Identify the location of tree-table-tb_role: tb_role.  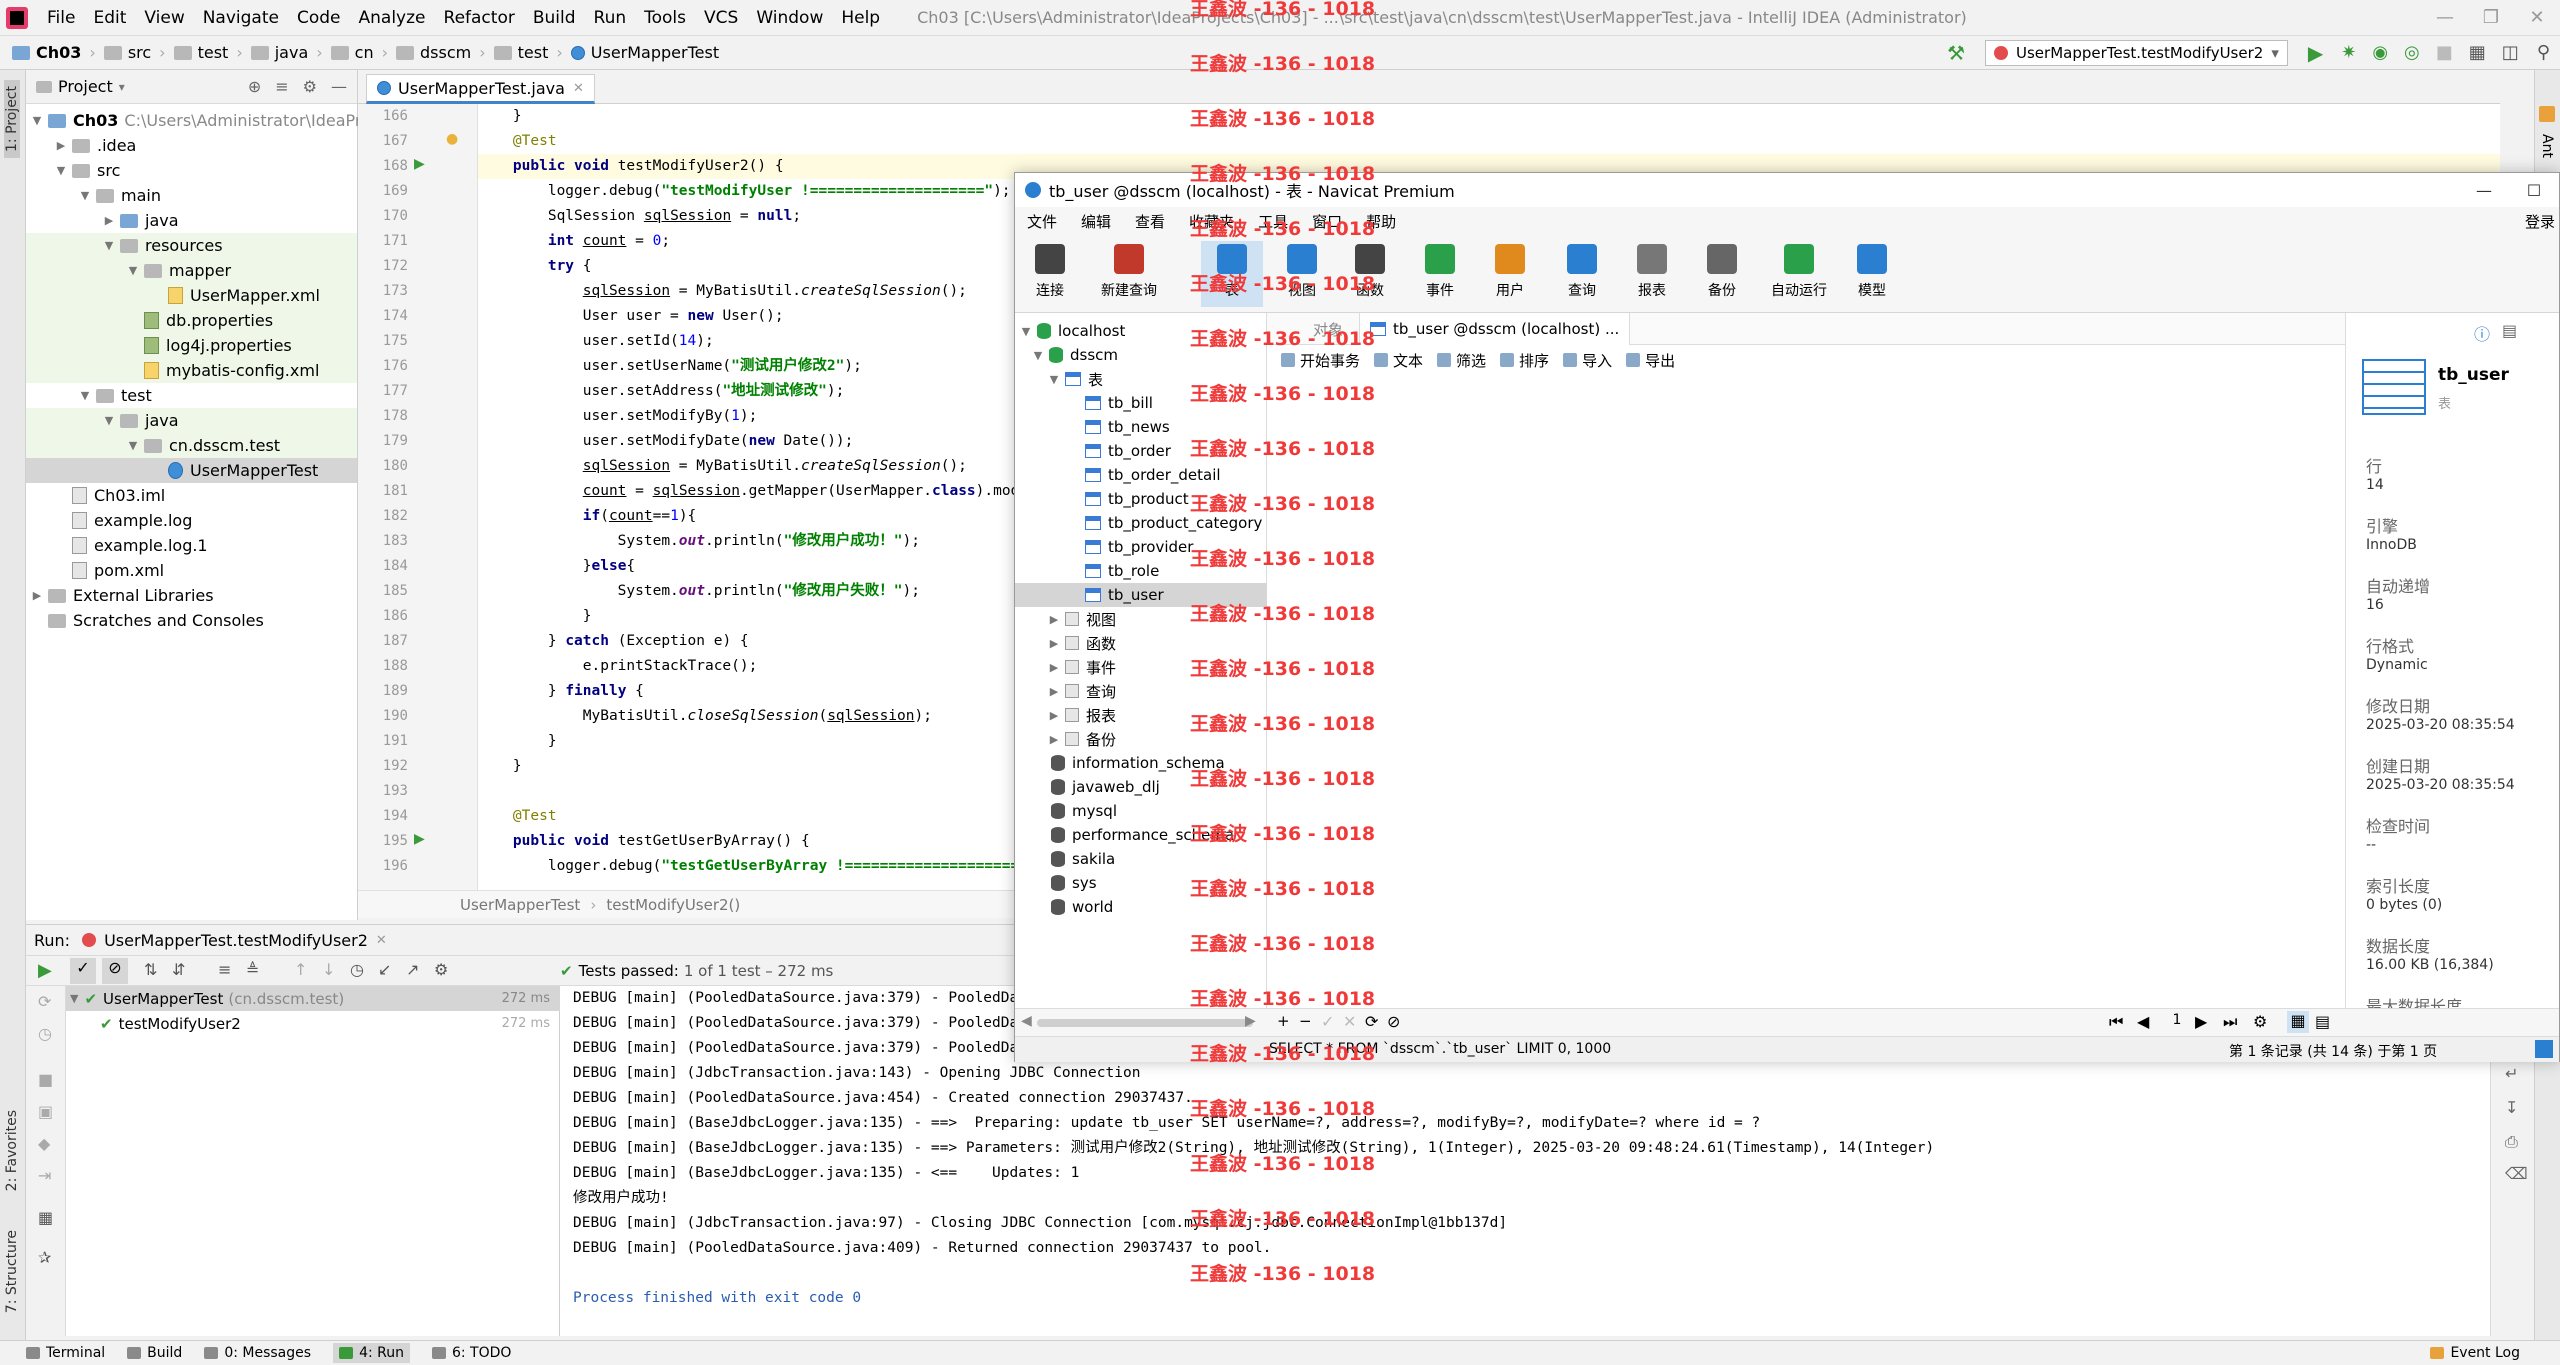
(1141, 571).